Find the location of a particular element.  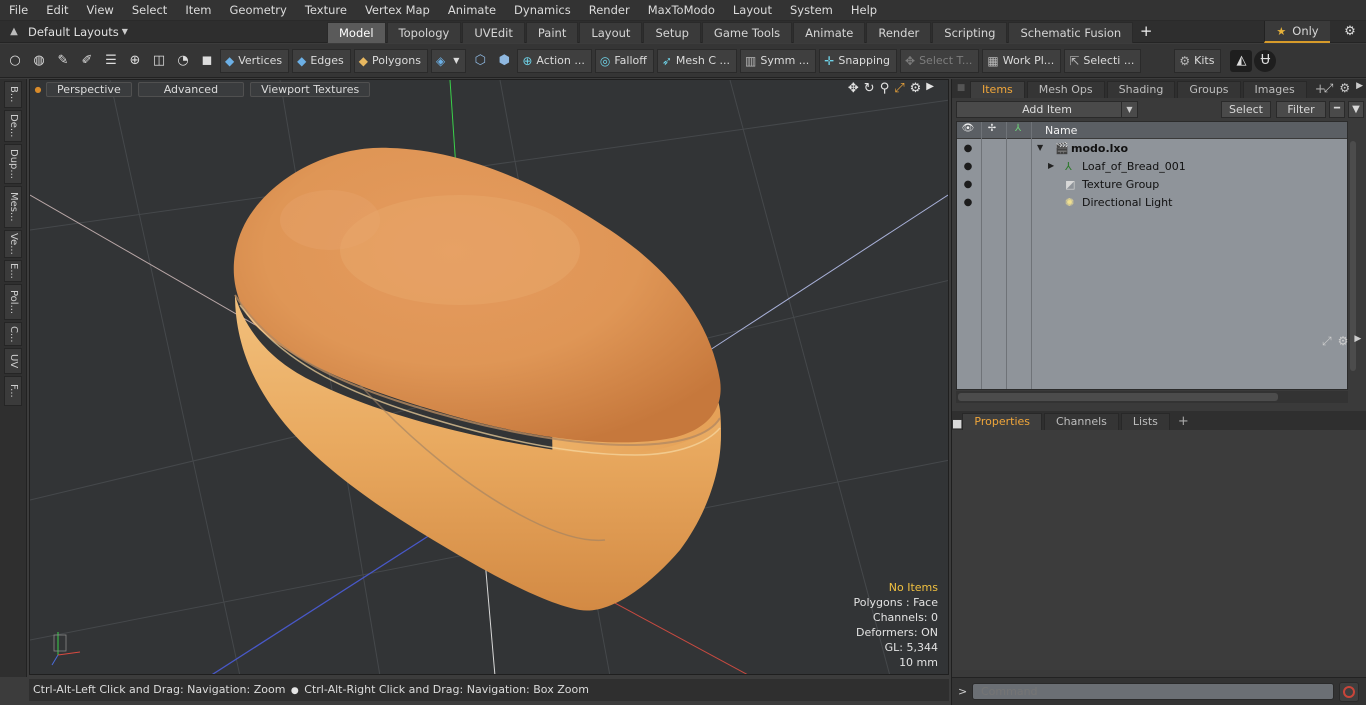

menu-system: System is located at coordinates (811, 10).